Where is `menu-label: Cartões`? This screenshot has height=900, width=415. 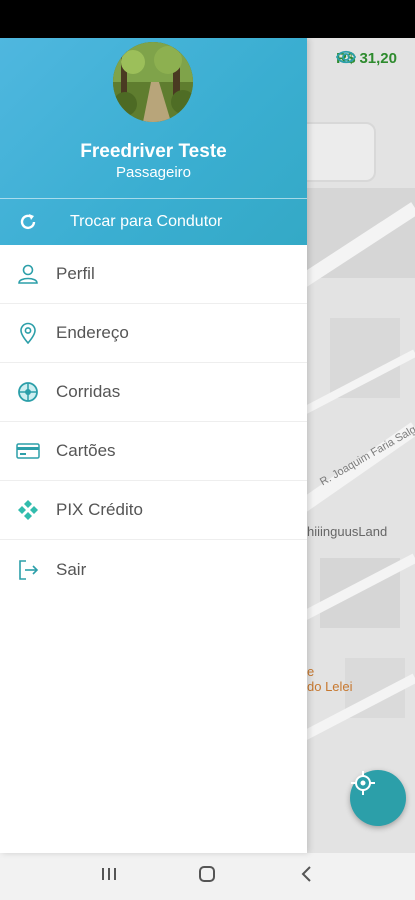
menu-label: Cartões is located at coordinates (86, 450).